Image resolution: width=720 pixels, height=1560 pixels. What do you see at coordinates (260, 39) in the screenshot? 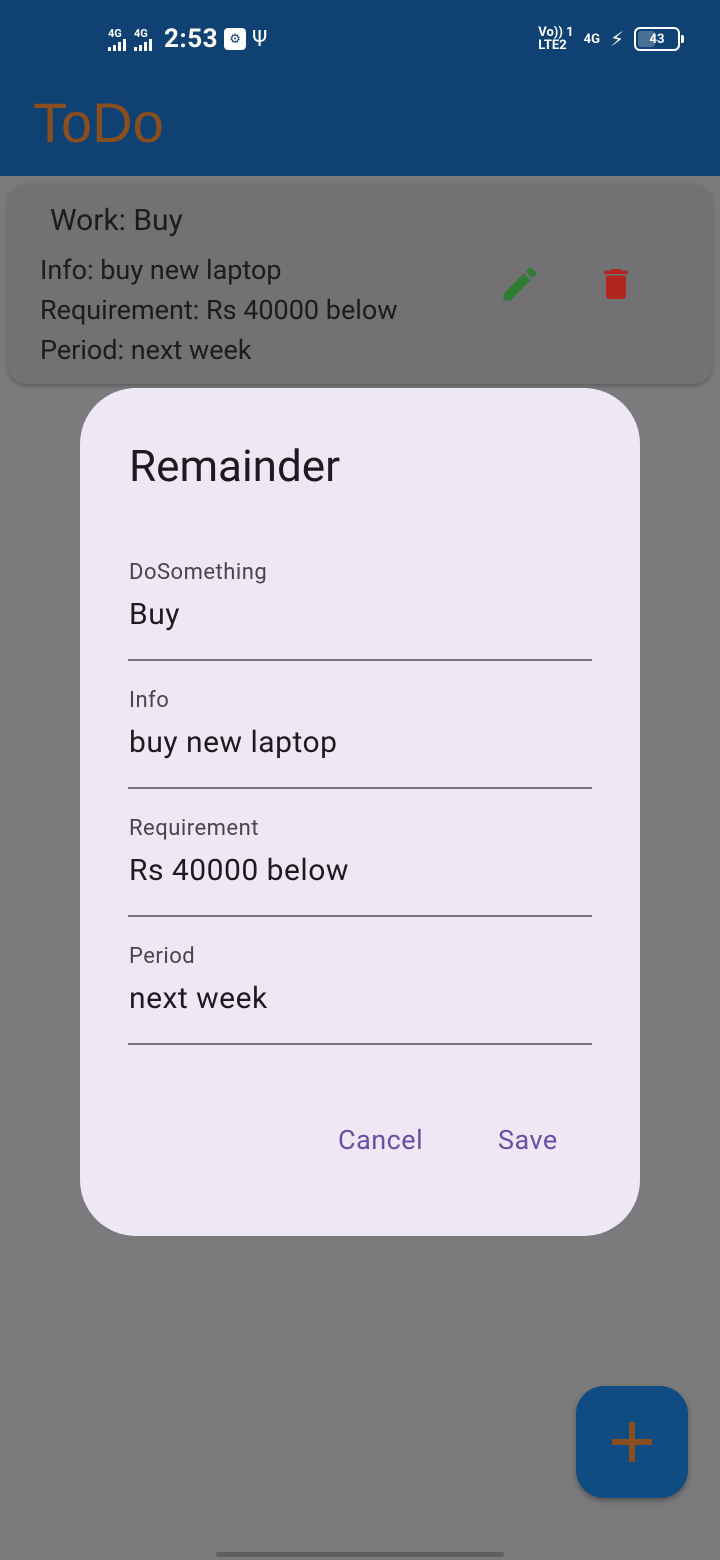
I see `usb-icon: Ψ` at bounding box center [260, 39].